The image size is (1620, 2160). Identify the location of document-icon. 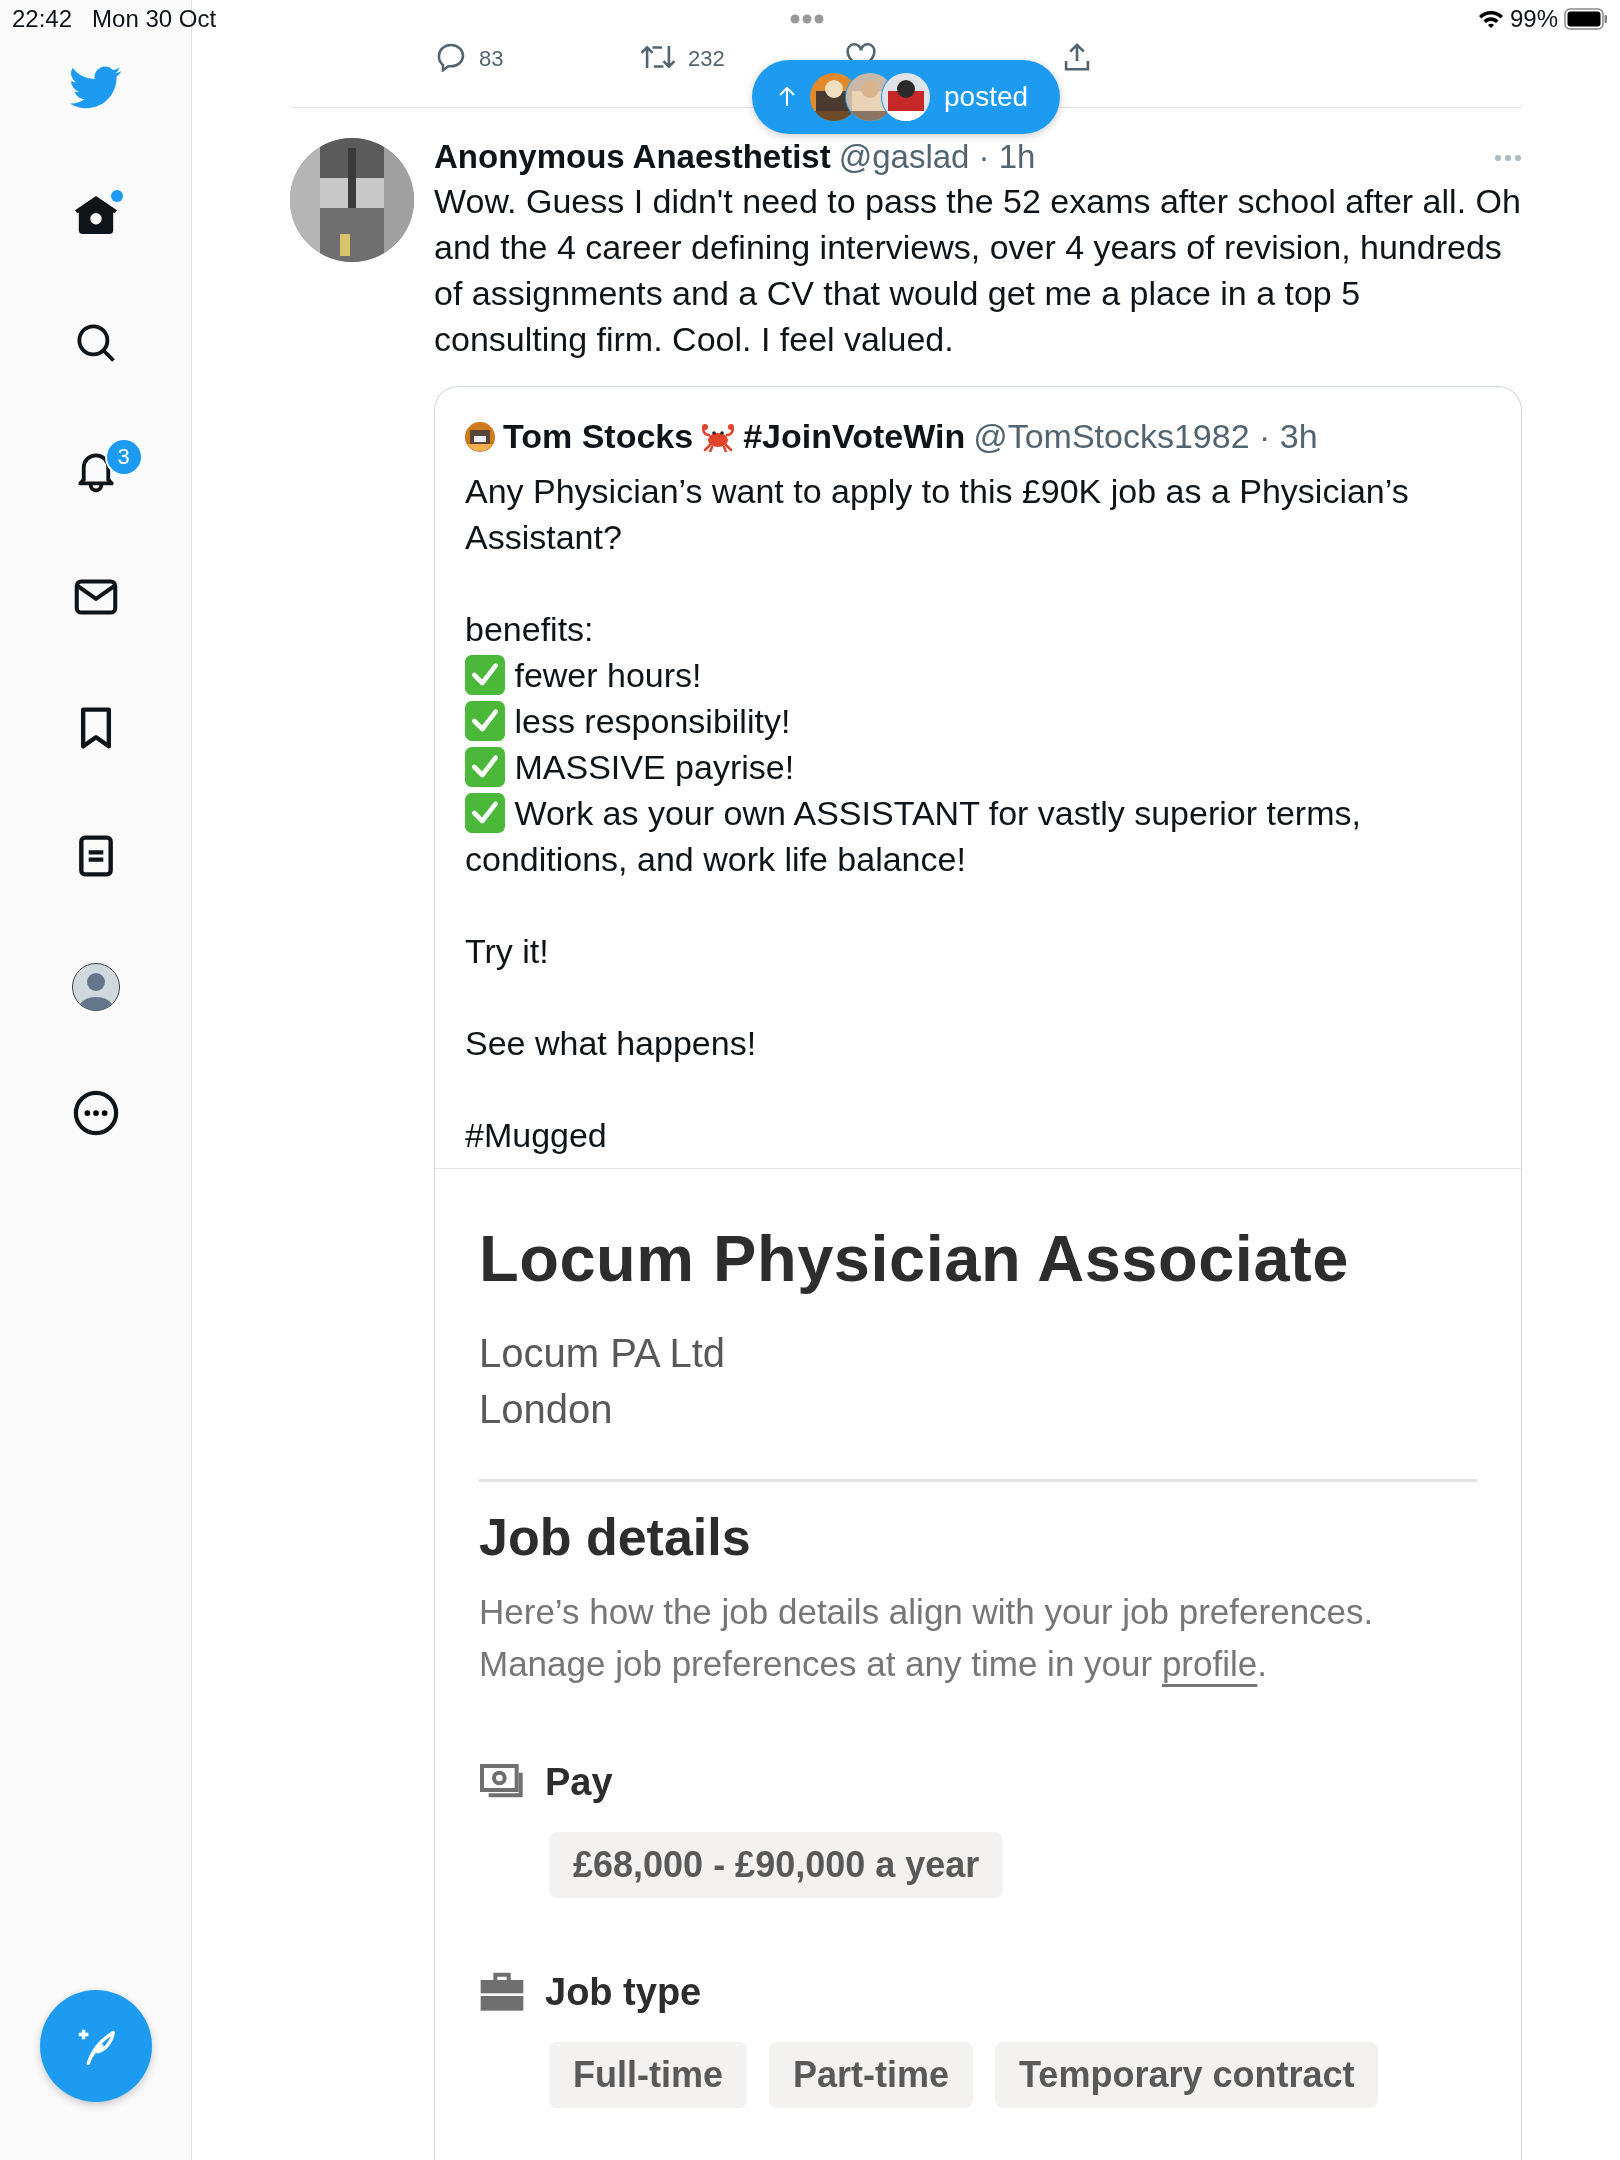
(95, 856).